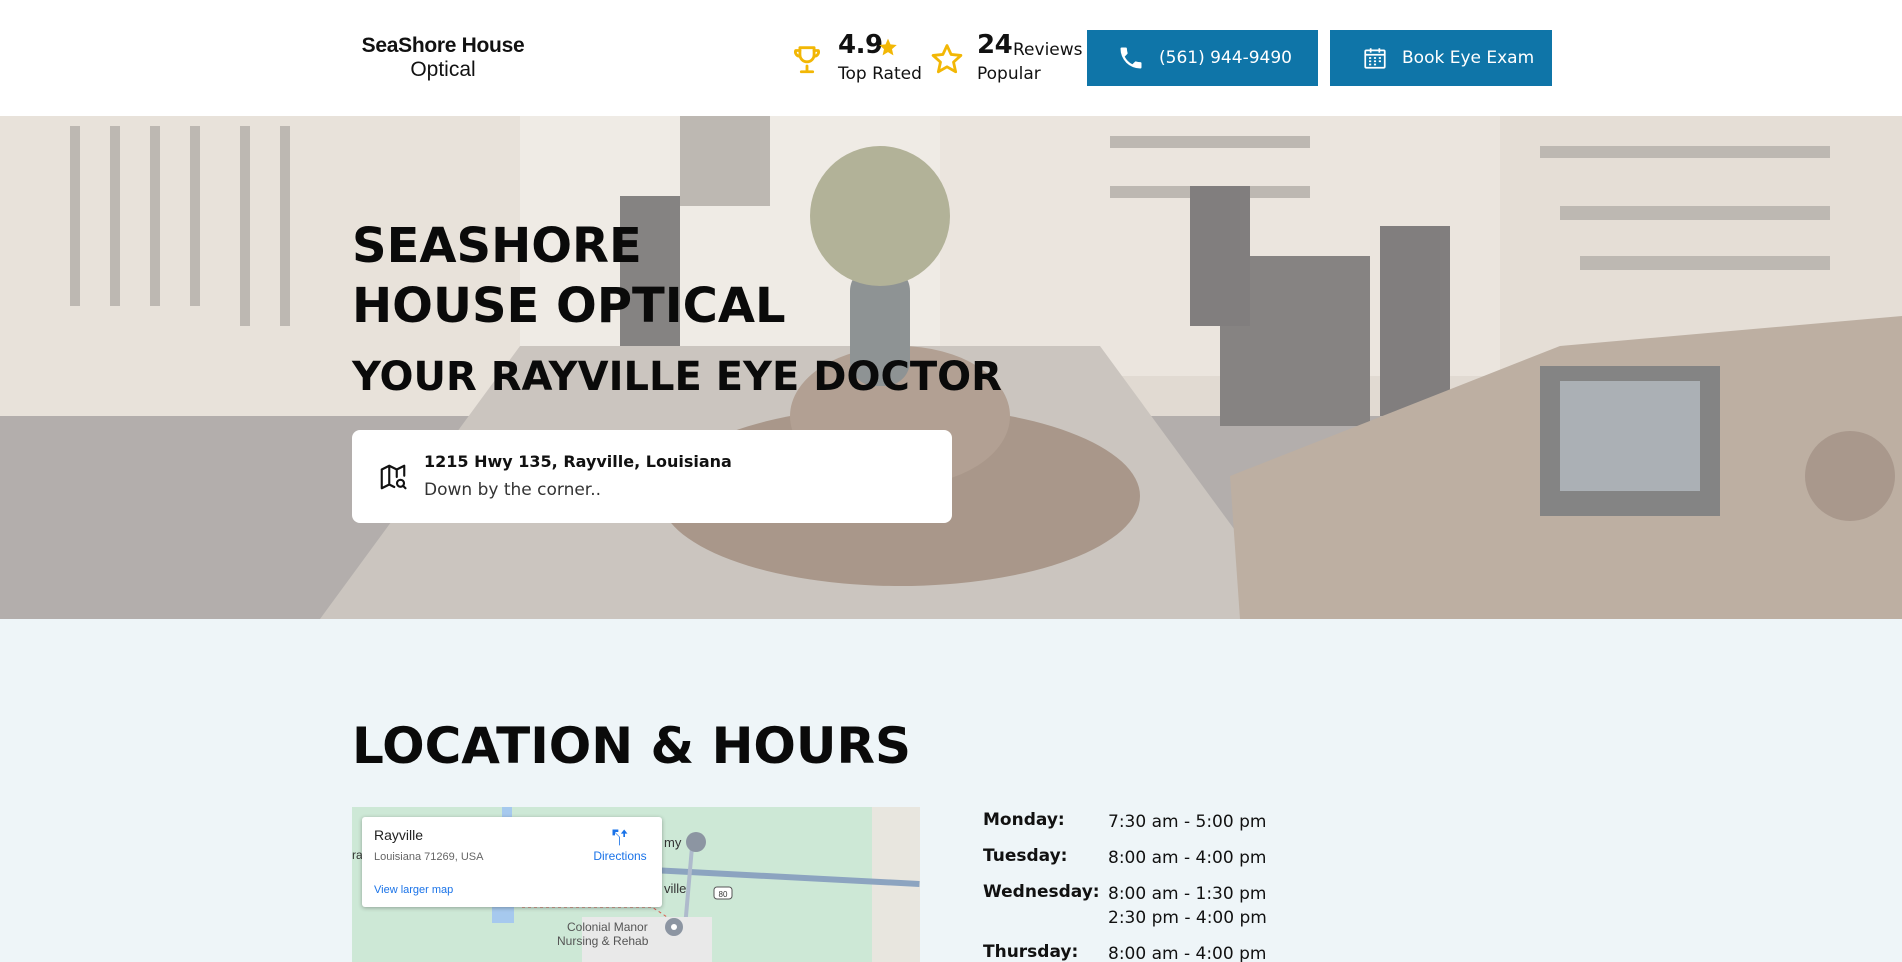 This screenshot has height=962, width=1902. I want to click on phone-icon, so click(1131, 58).